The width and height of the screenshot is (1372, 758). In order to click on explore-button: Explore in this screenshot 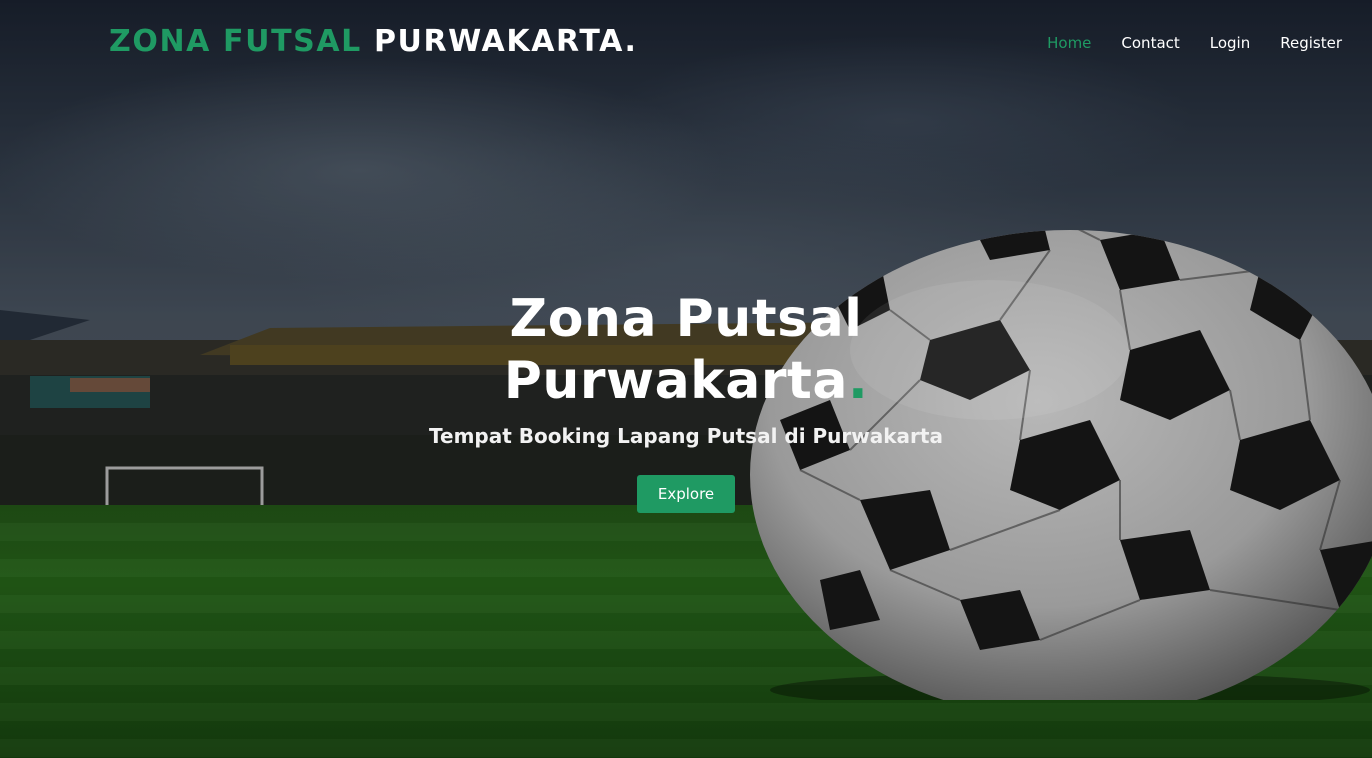, I will do `click(686, 494)`.